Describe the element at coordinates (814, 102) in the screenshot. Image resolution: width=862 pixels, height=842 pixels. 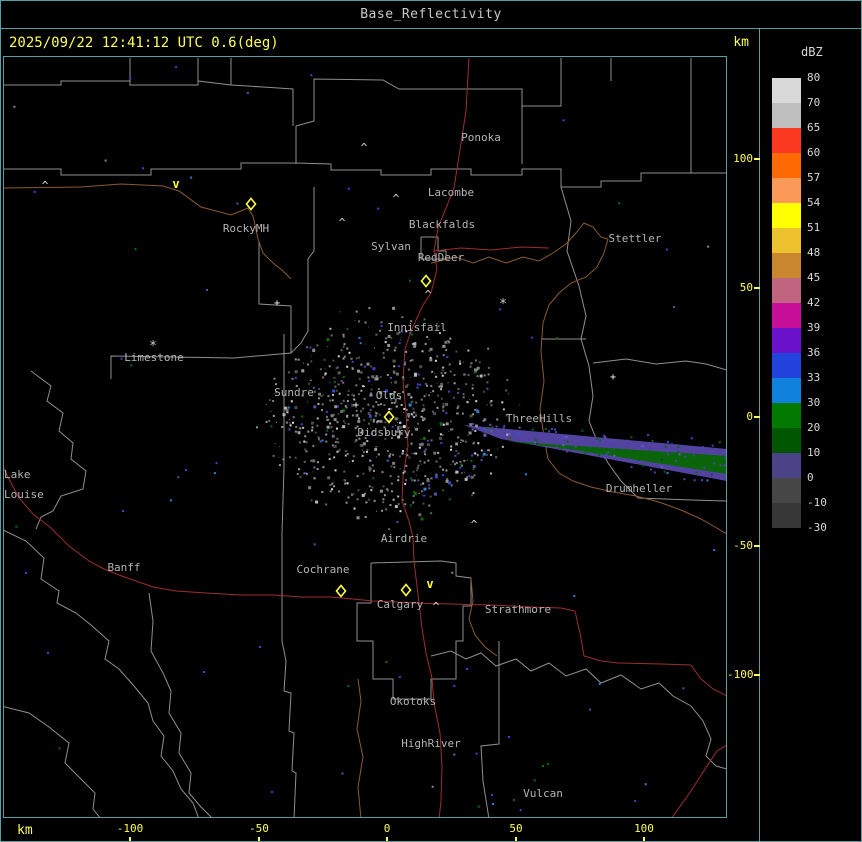
I see `colorbar-tick-label: 70` at that location.